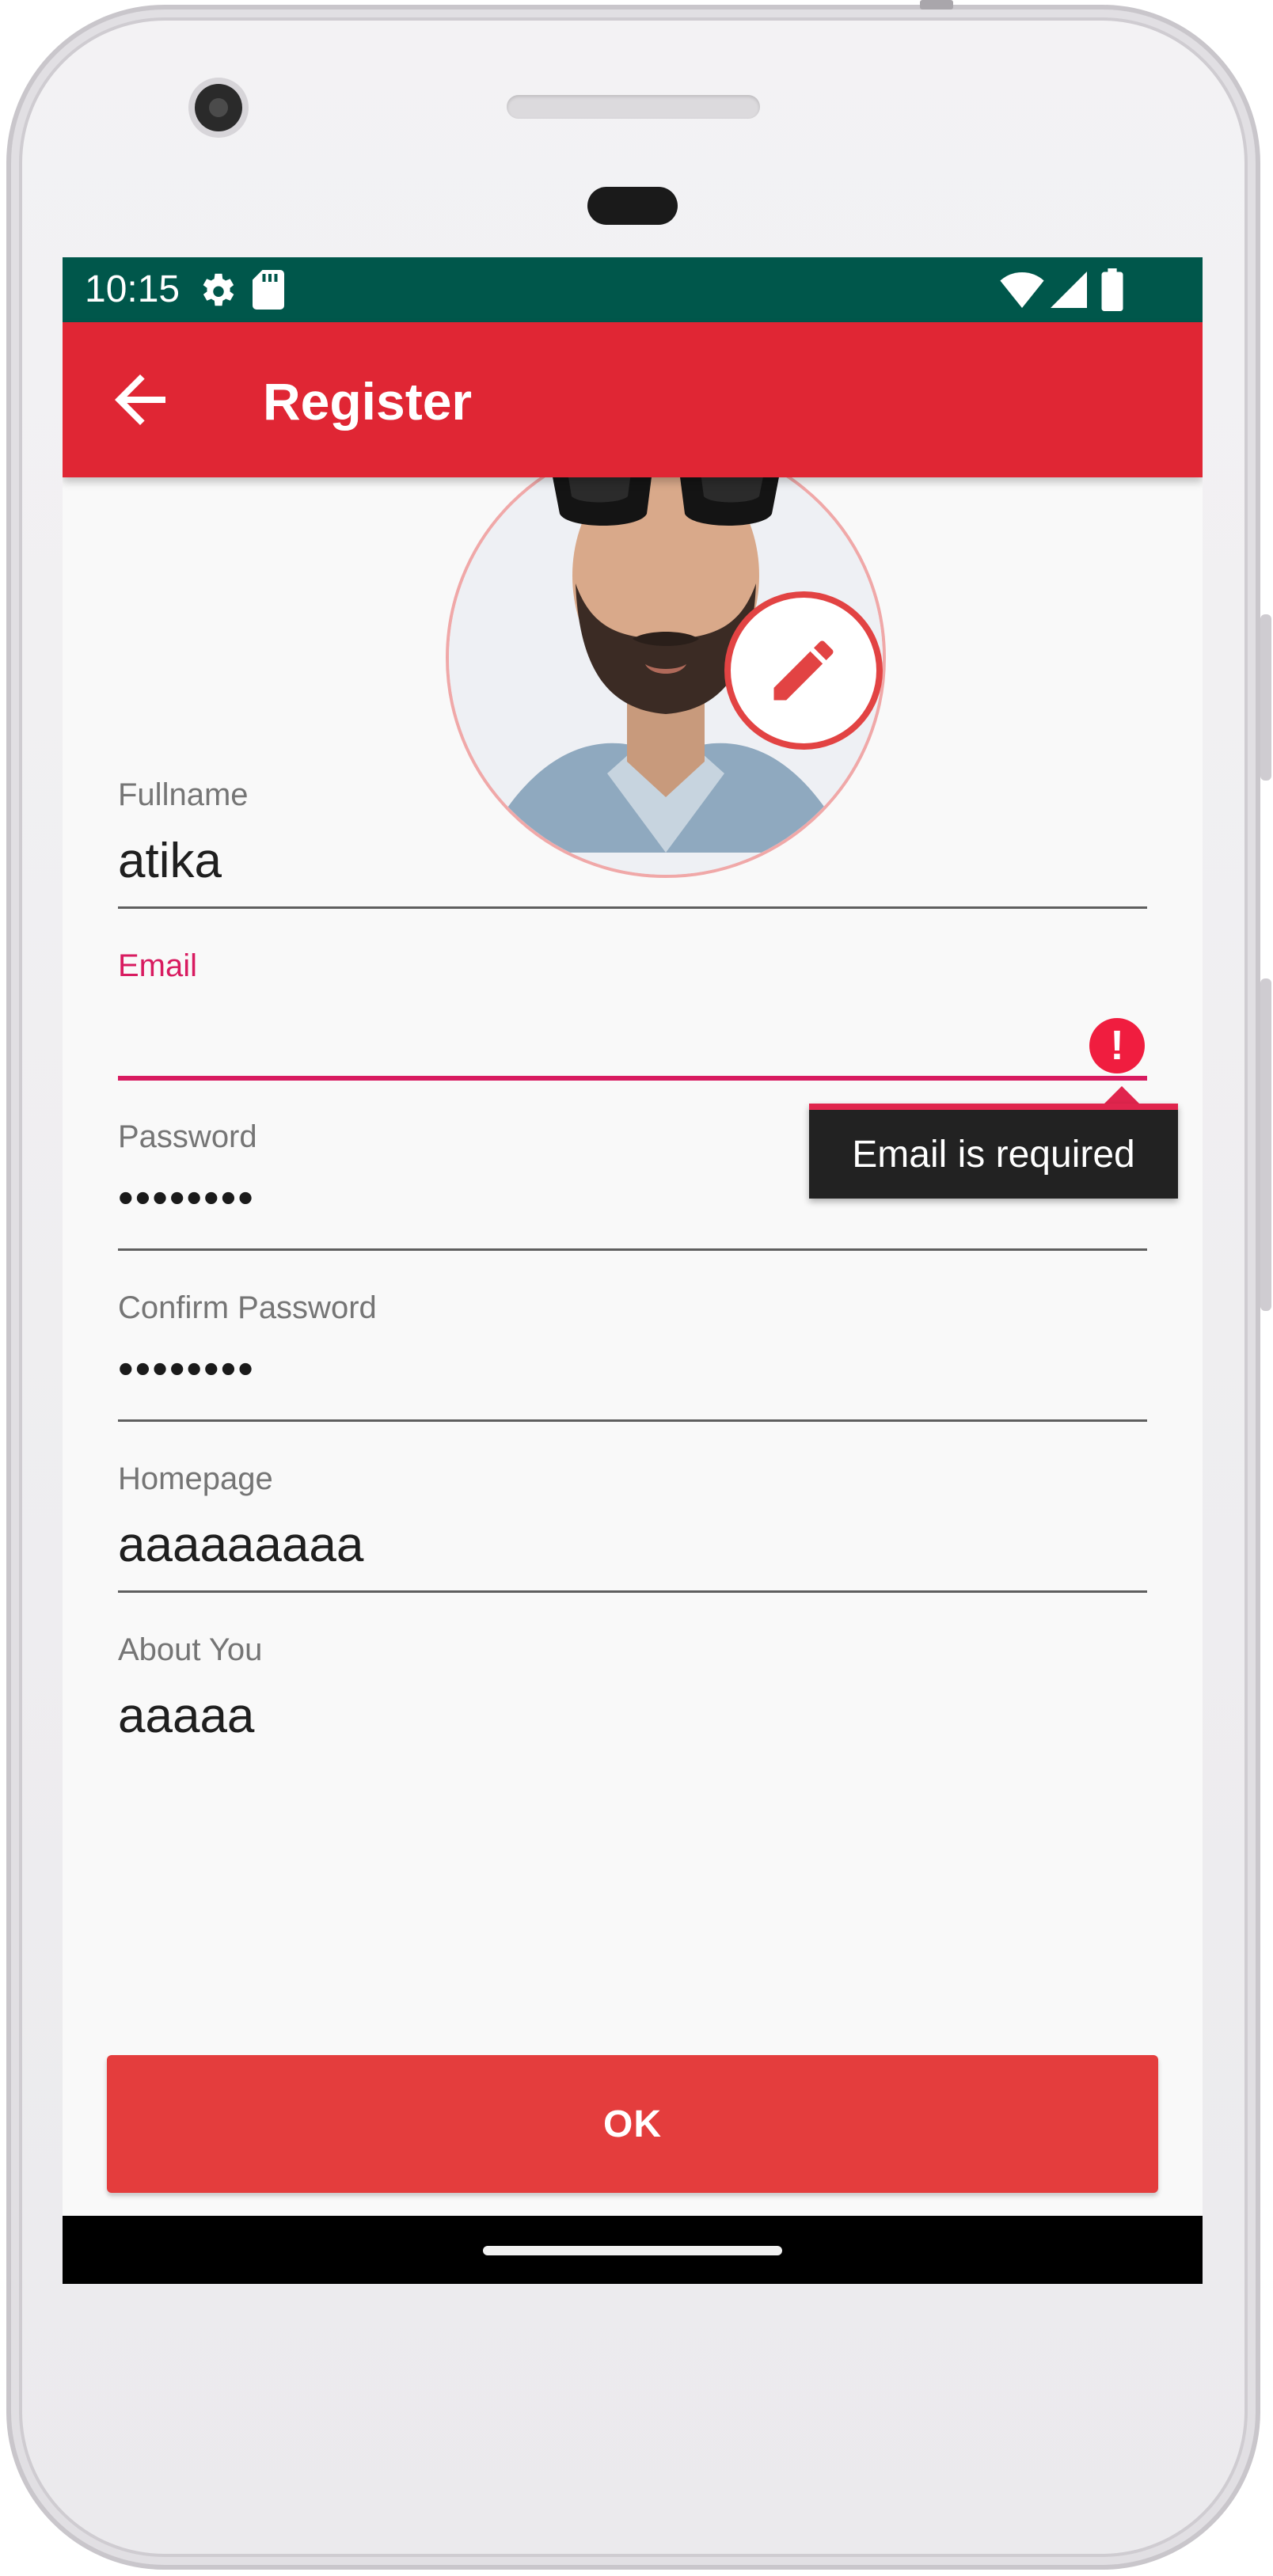 The height and width of the screenshot is (2576, 1273). I want to click on arrow-back-icon, so click(140, 399).